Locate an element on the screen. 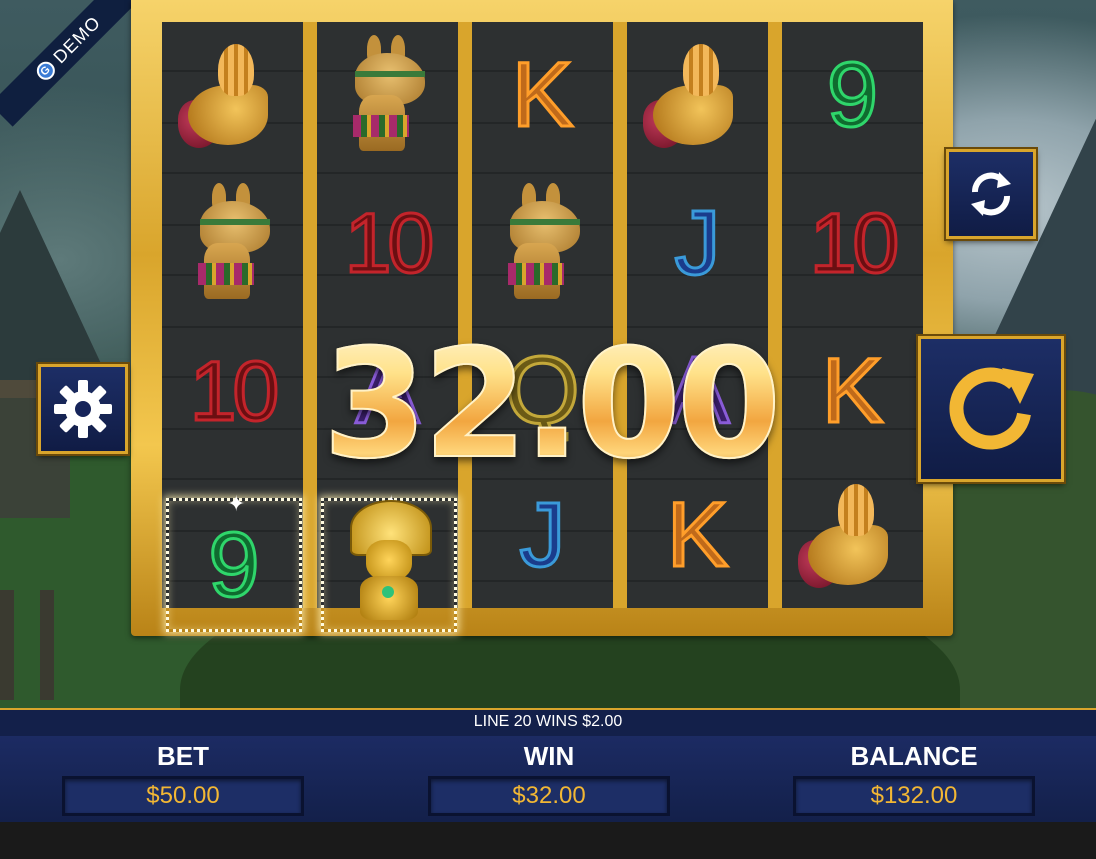  brand-logo-icon: G is located at coordinates (46, 71).